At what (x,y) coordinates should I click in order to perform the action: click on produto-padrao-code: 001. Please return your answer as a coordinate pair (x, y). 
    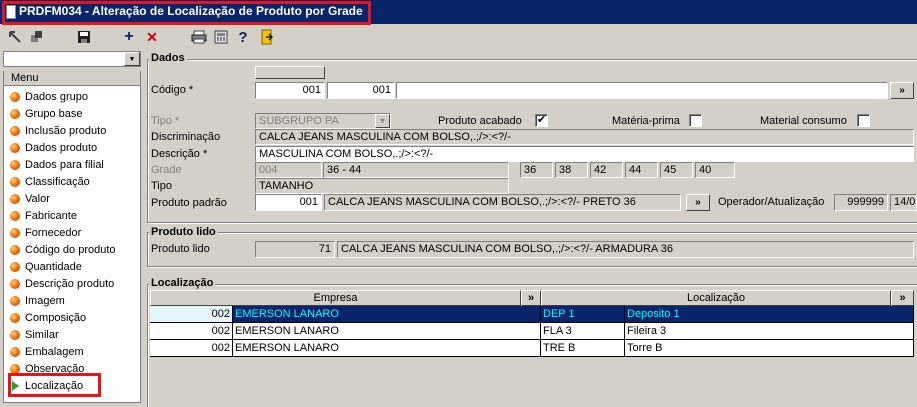
    Looking at the image, I should click on (288, 202).